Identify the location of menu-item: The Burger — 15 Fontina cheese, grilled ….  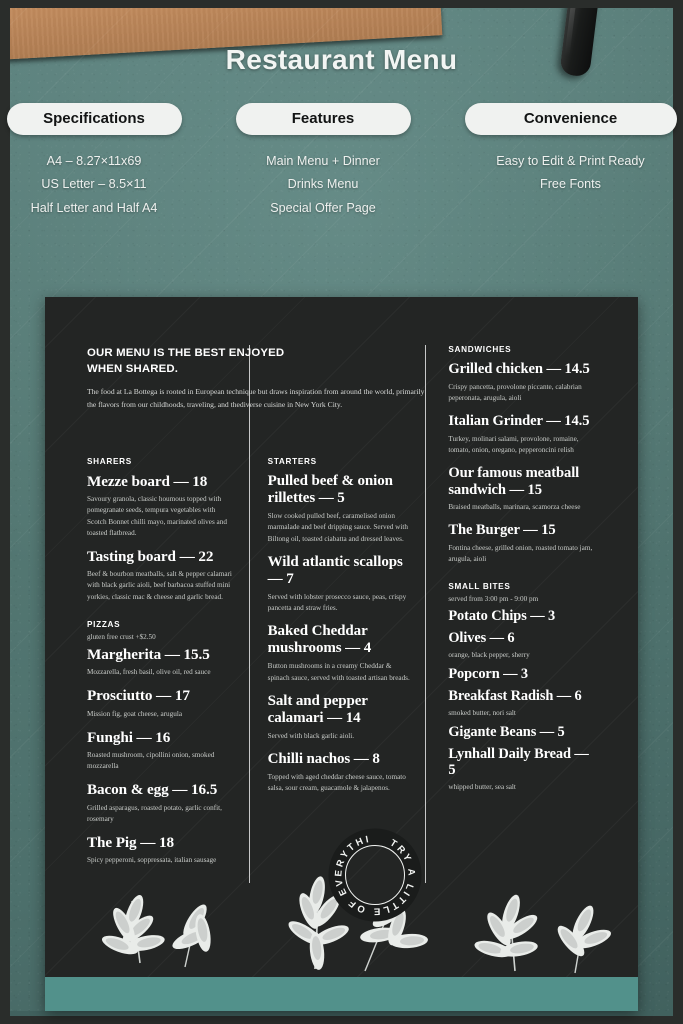
(522, 543).